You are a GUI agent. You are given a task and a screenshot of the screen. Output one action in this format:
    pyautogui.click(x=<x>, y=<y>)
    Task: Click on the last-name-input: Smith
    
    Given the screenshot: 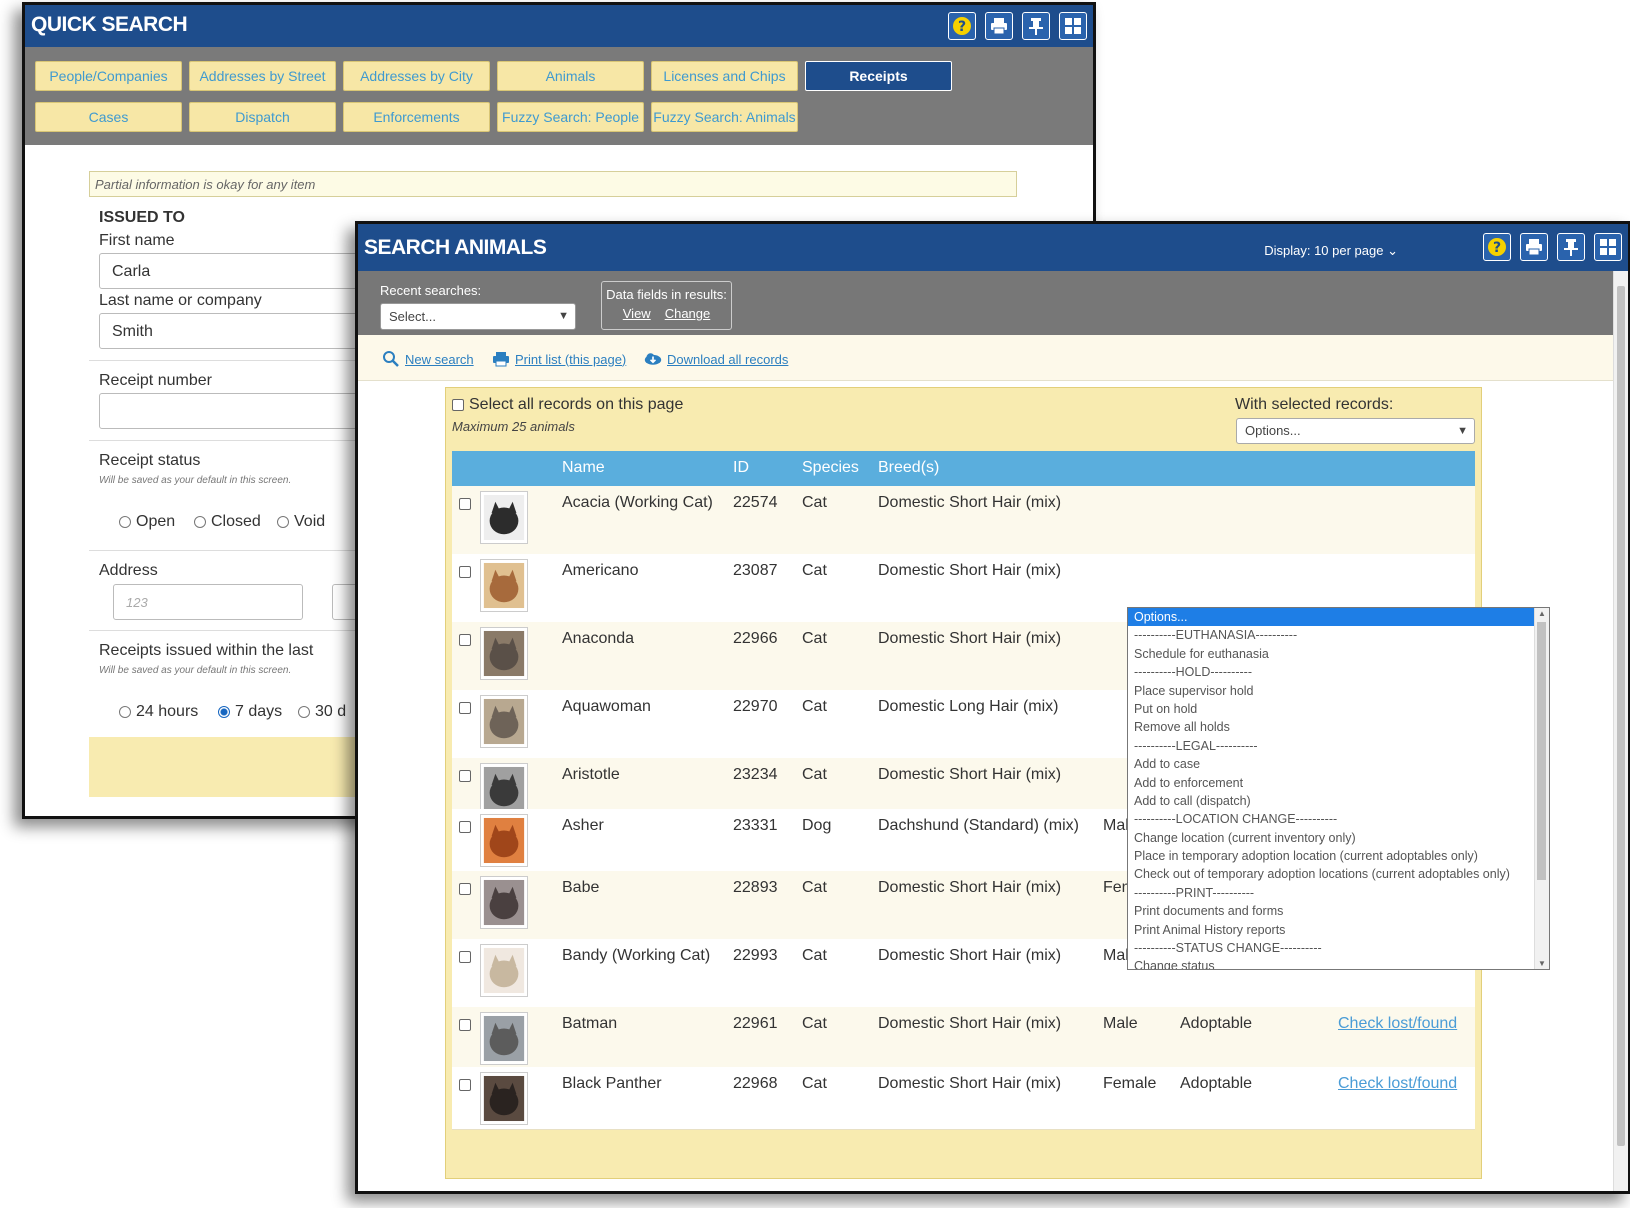 What is the action you would take?
    pyautogui.click(x=249, y=331)
    